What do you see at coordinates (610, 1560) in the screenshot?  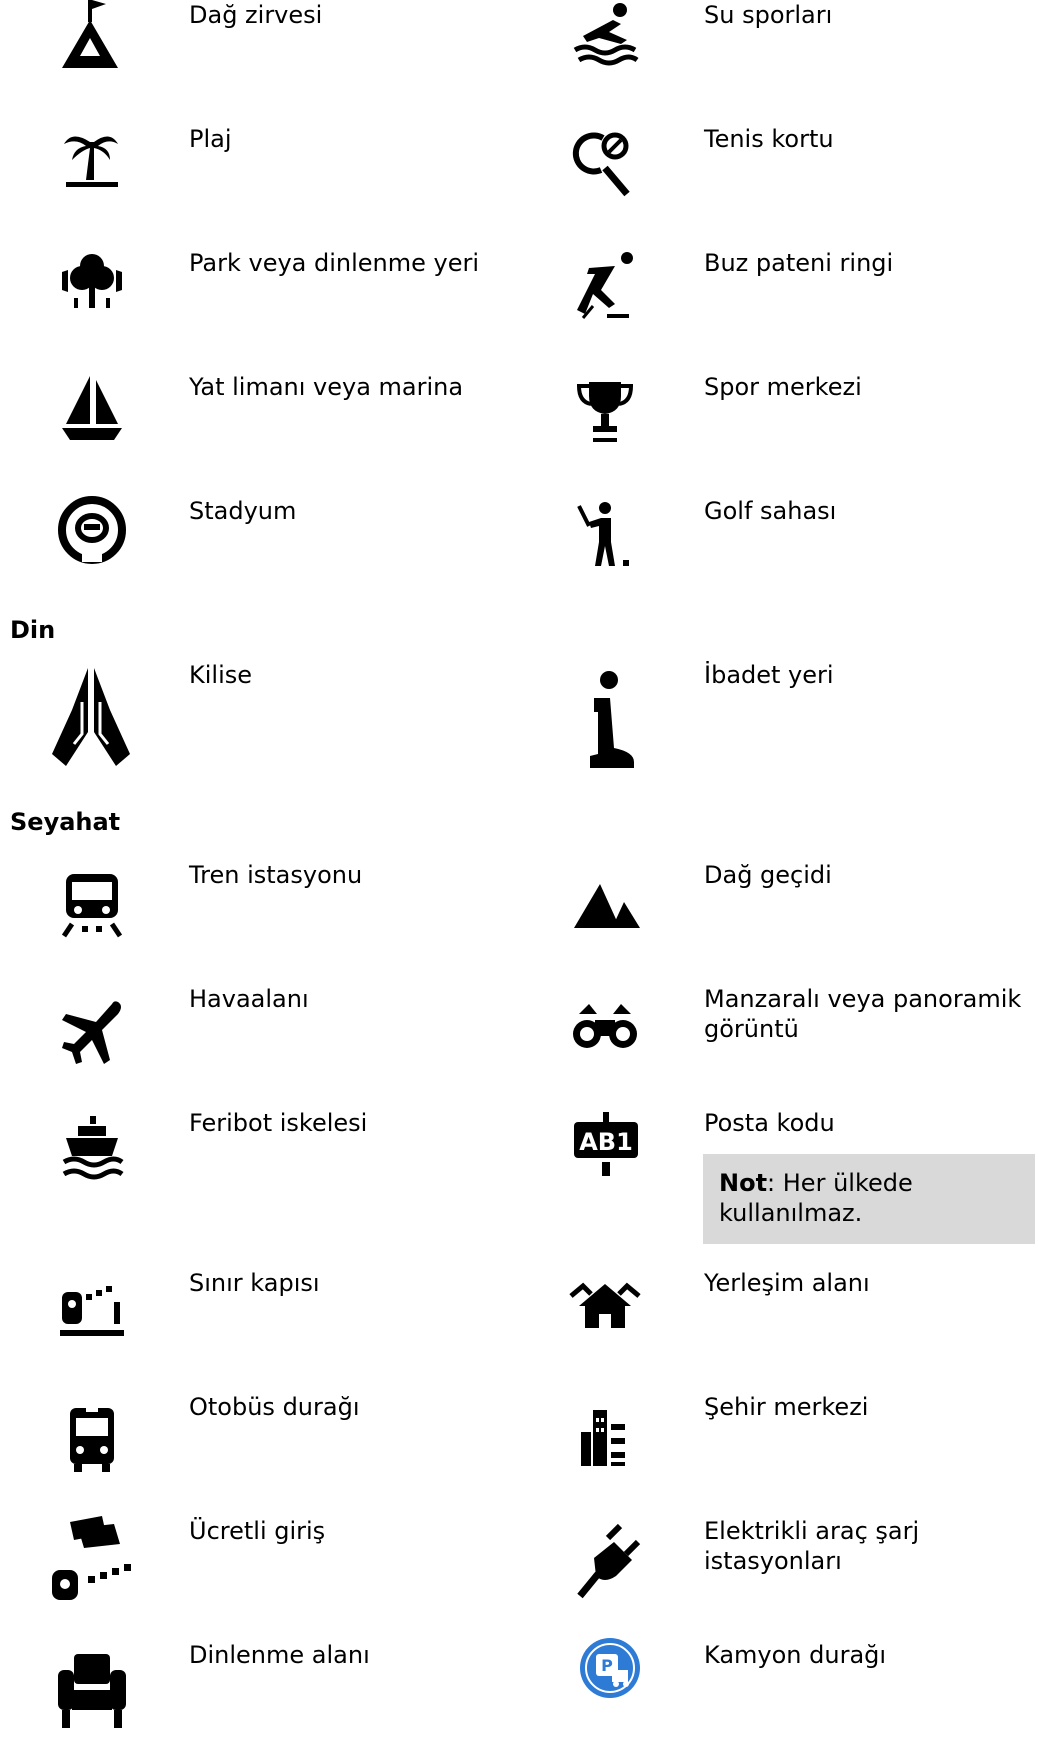 I see `ev-charging-icon` at bounding box center [610, 1560].